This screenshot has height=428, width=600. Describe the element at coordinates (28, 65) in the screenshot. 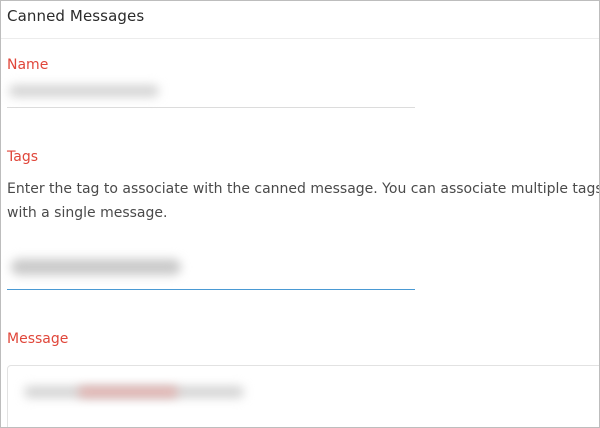

I see `name-label: Name` at that location.